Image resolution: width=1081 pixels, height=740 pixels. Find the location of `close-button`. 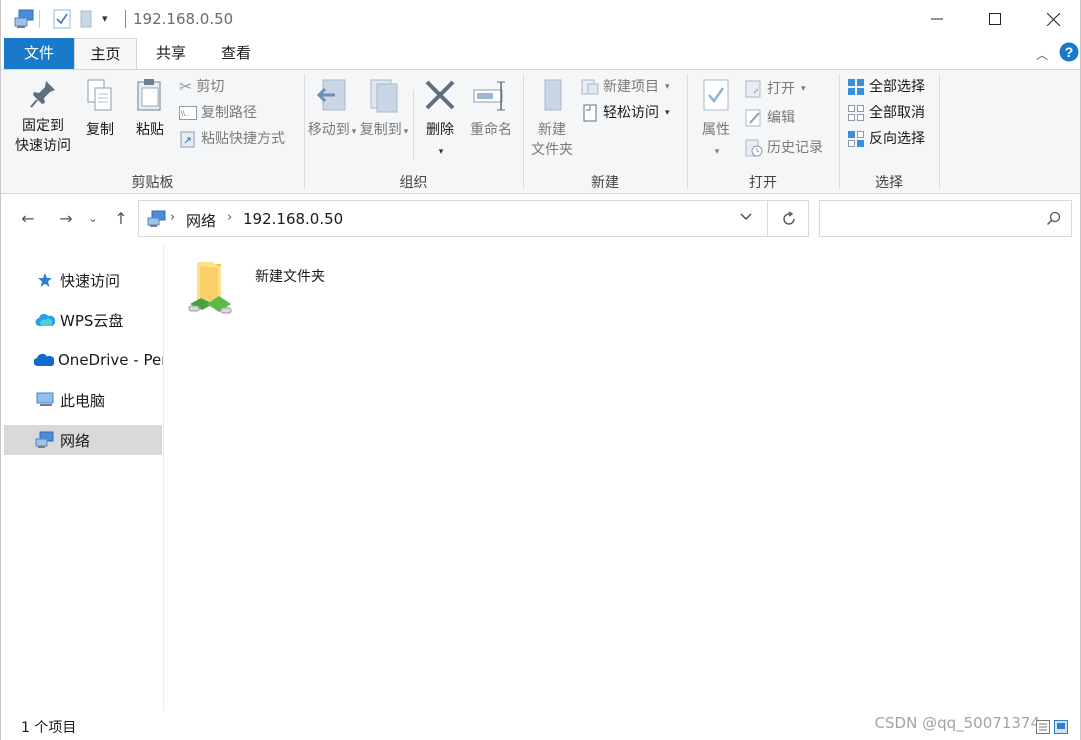

close-button is located at coordinates (1052, 19).